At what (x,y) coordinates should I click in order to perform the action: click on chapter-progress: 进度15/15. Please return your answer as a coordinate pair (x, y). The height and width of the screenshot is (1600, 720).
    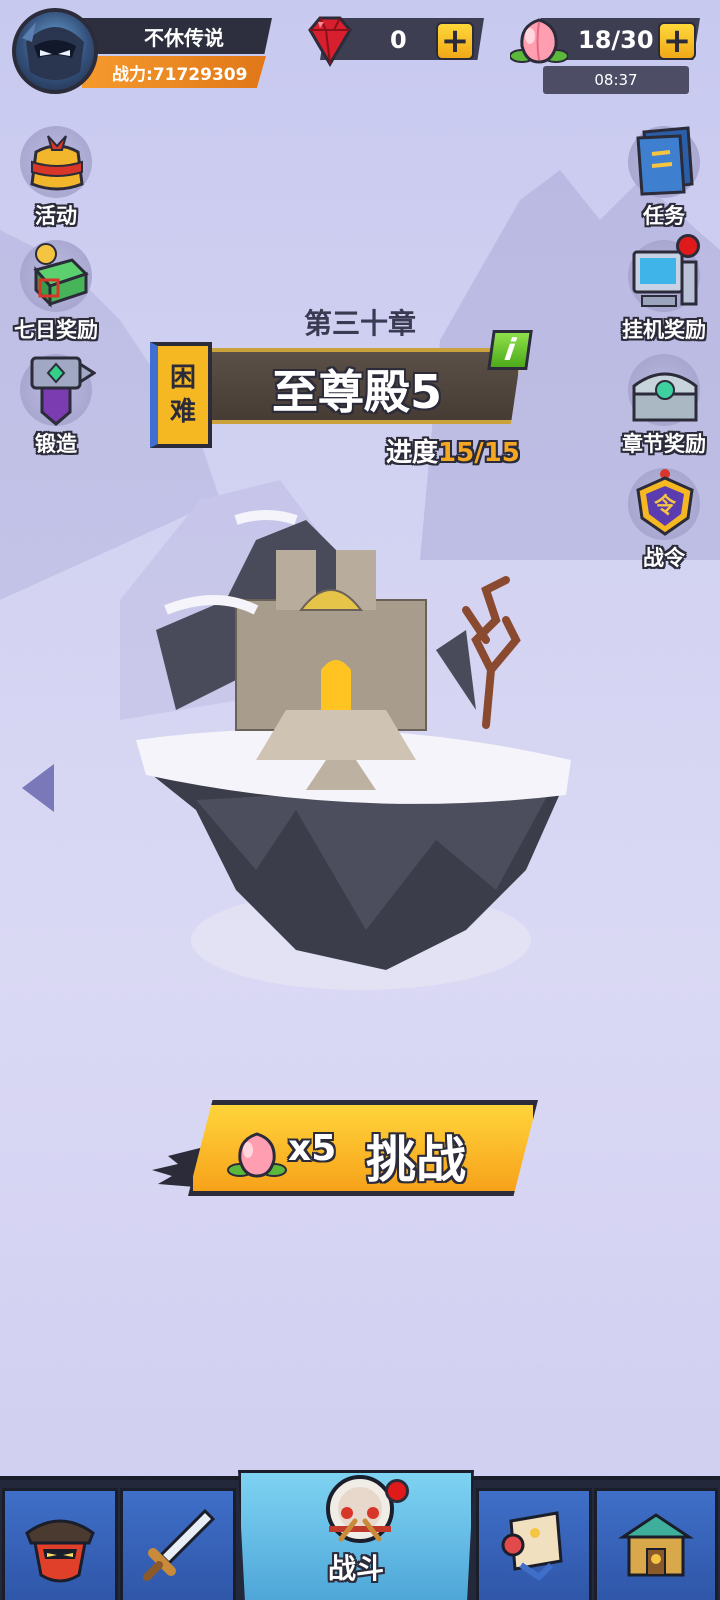
    Looking at the image, I should click on (453, 450).